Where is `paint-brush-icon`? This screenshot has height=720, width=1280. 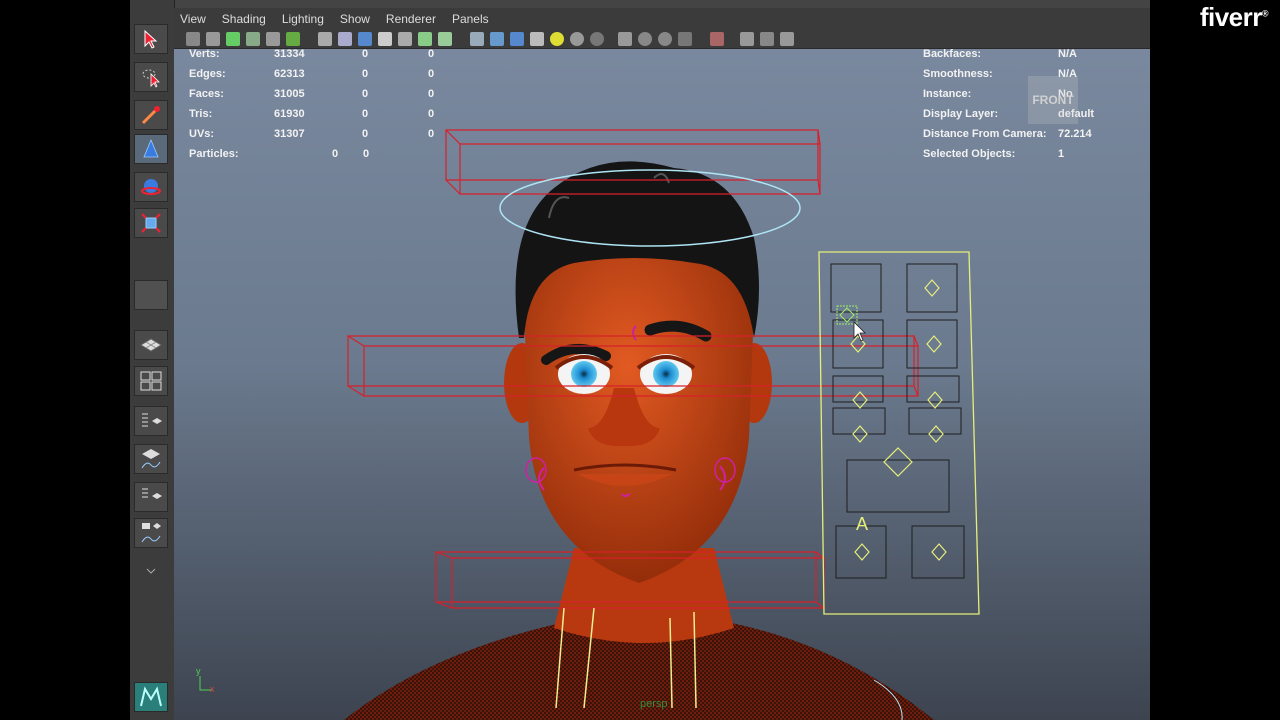 paint-brush-icon is located at coordinates (150, 115).